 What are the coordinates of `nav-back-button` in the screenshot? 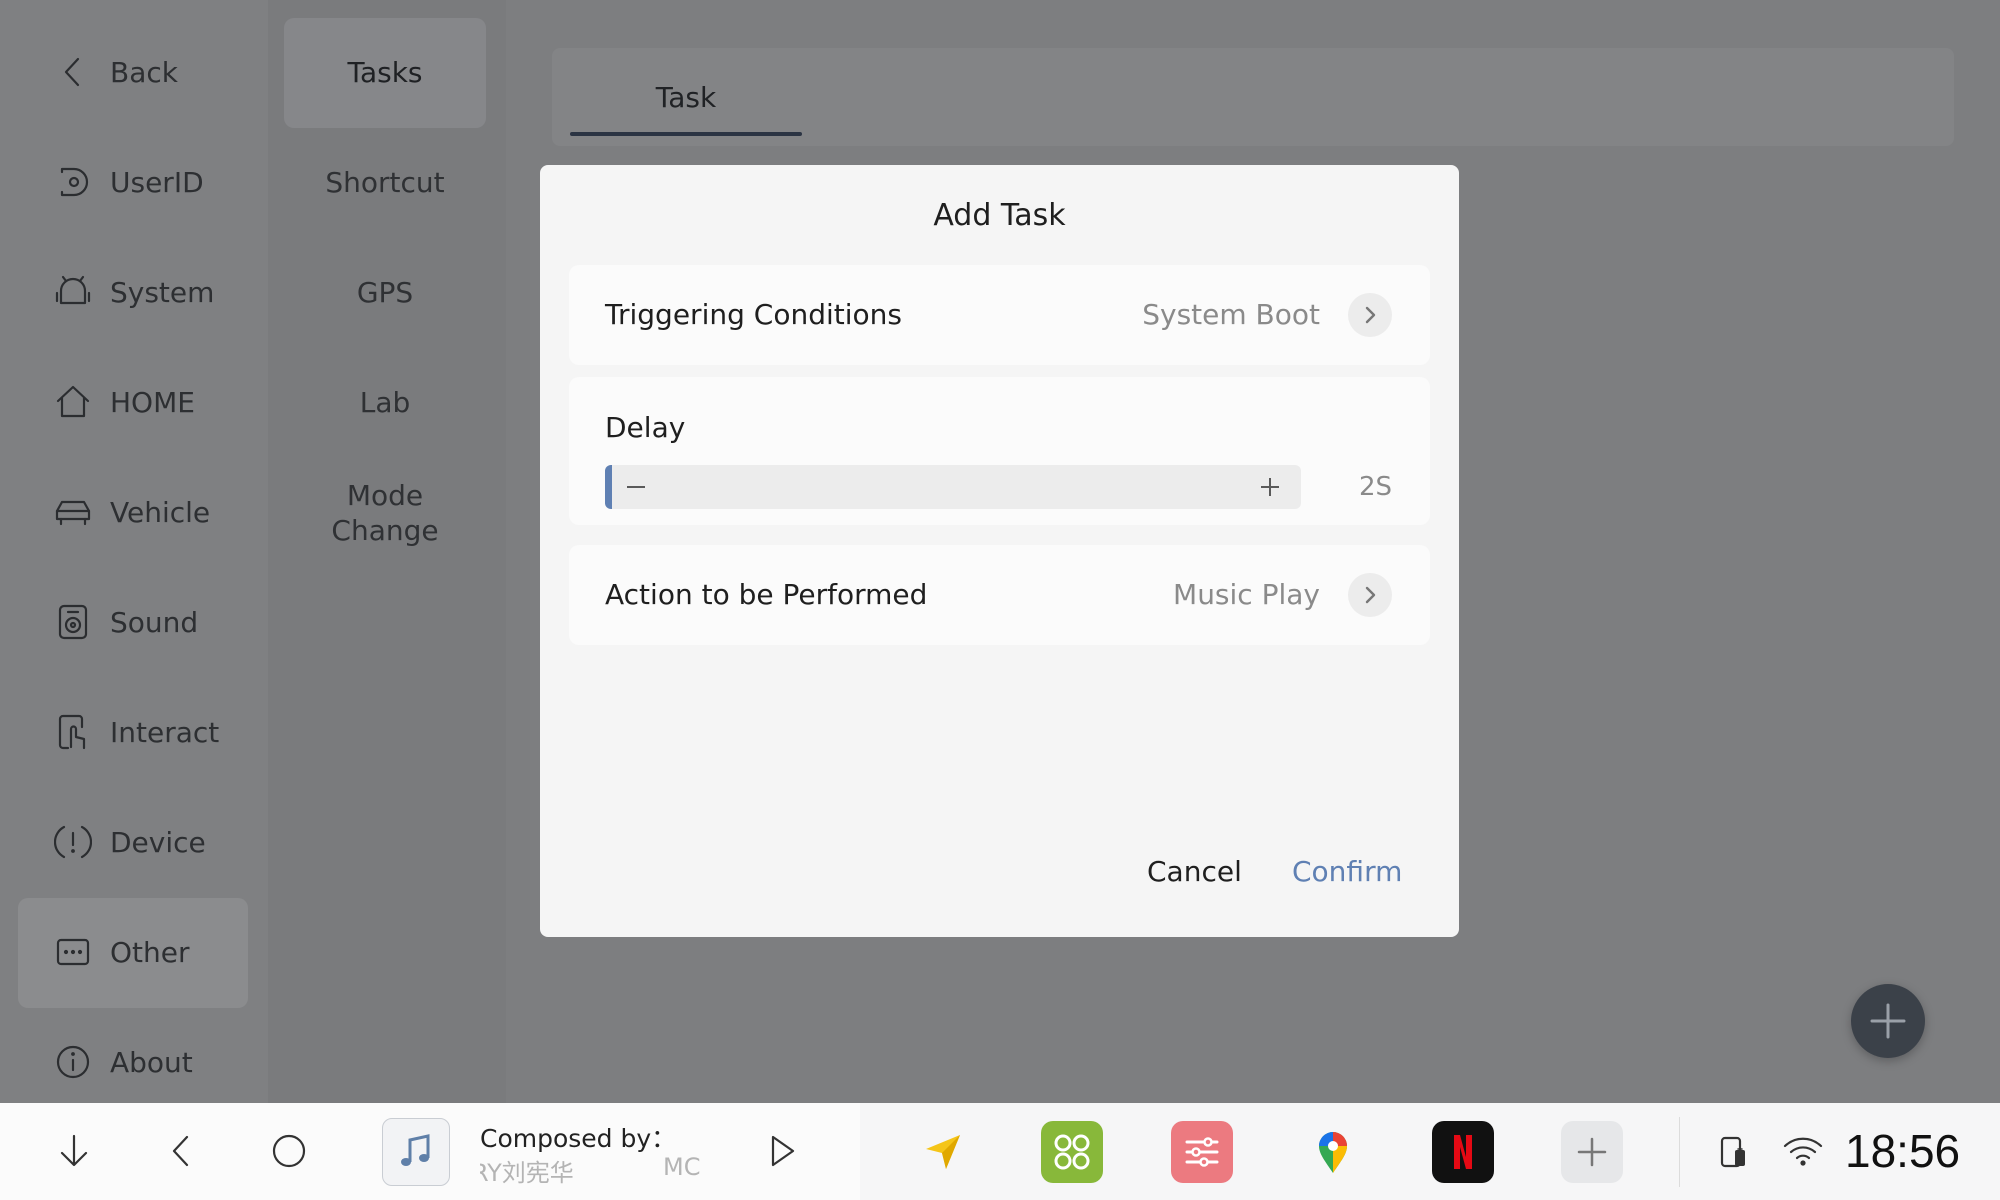 It's located at (182, 1151).